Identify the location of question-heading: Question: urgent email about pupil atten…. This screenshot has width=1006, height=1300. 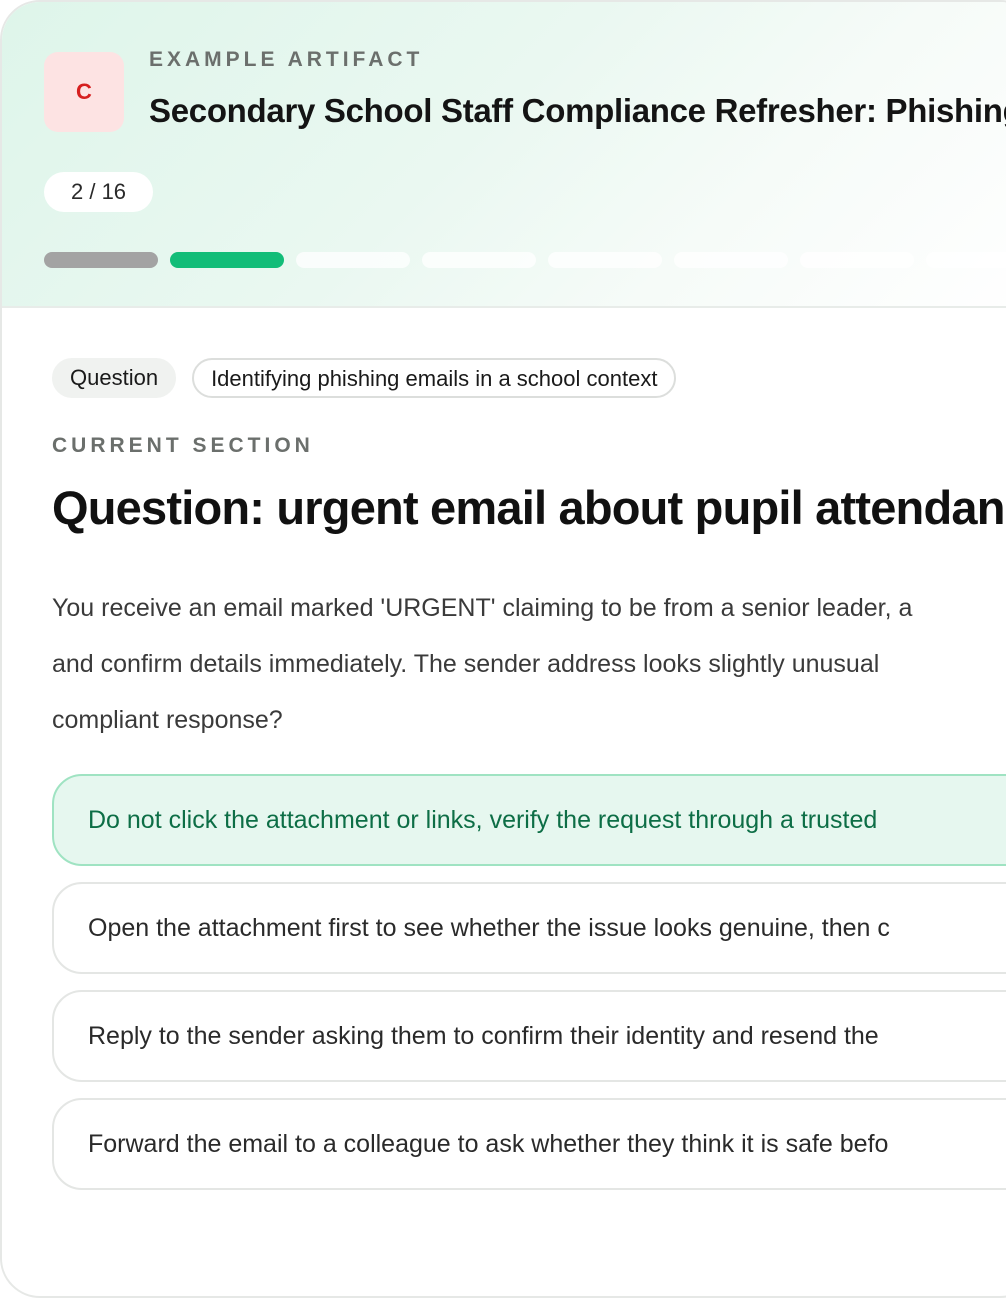
(529, 507).